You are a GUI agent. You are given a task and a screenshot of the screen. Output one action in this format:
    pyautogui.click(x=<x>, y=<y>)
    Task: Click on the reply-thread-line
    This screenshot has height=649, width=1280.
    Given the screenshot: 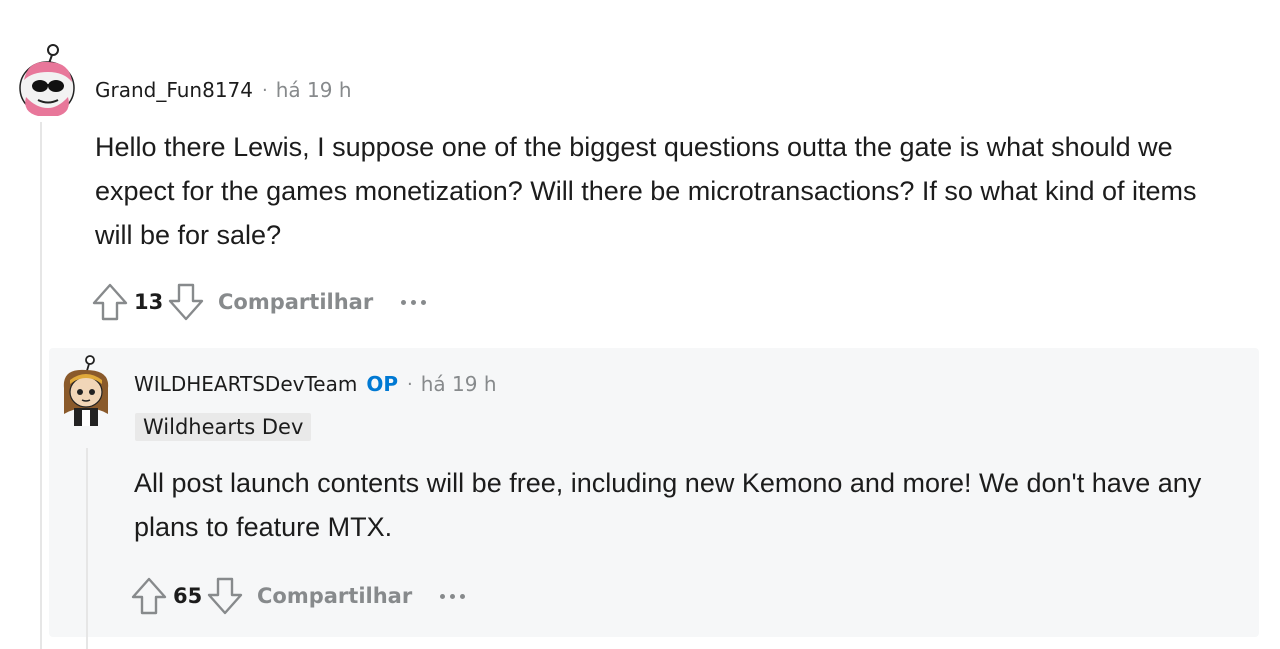 What is the action you would take?
    pyautogui.click(x=87, y=548)
    